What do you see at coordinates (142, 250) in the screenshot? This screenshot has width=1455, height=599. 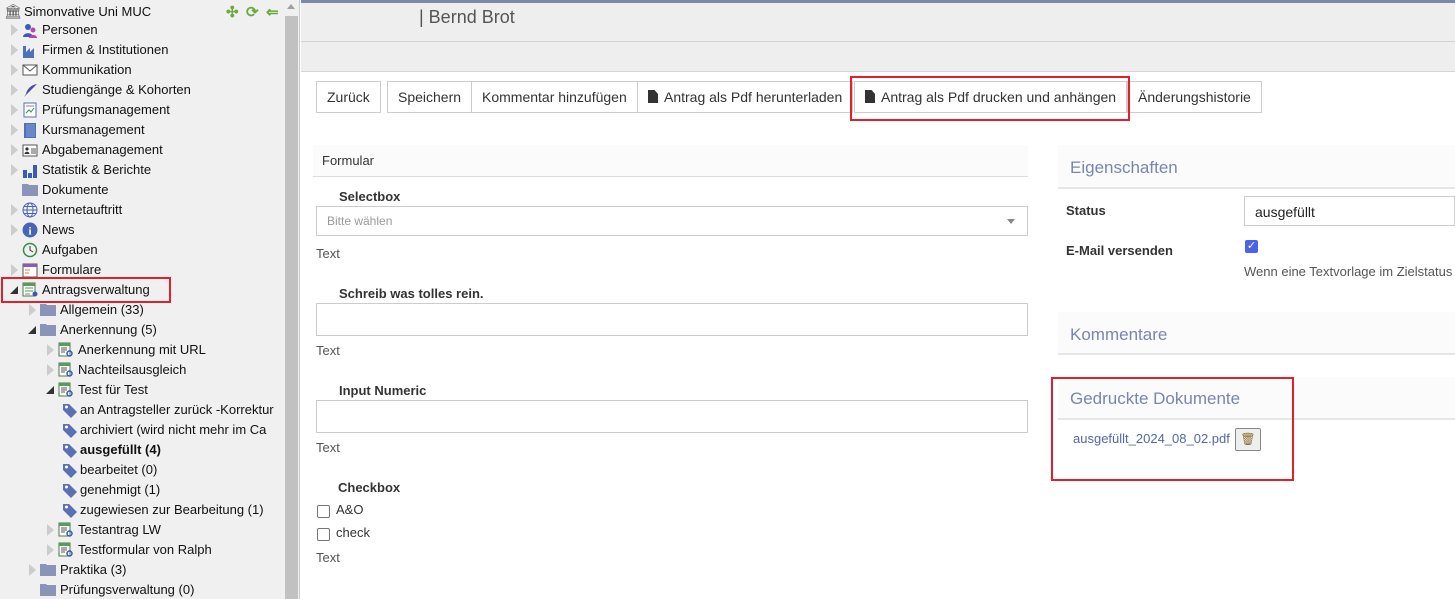 I see `tree-item: Aufgaben` at bounding box center [142, 250].